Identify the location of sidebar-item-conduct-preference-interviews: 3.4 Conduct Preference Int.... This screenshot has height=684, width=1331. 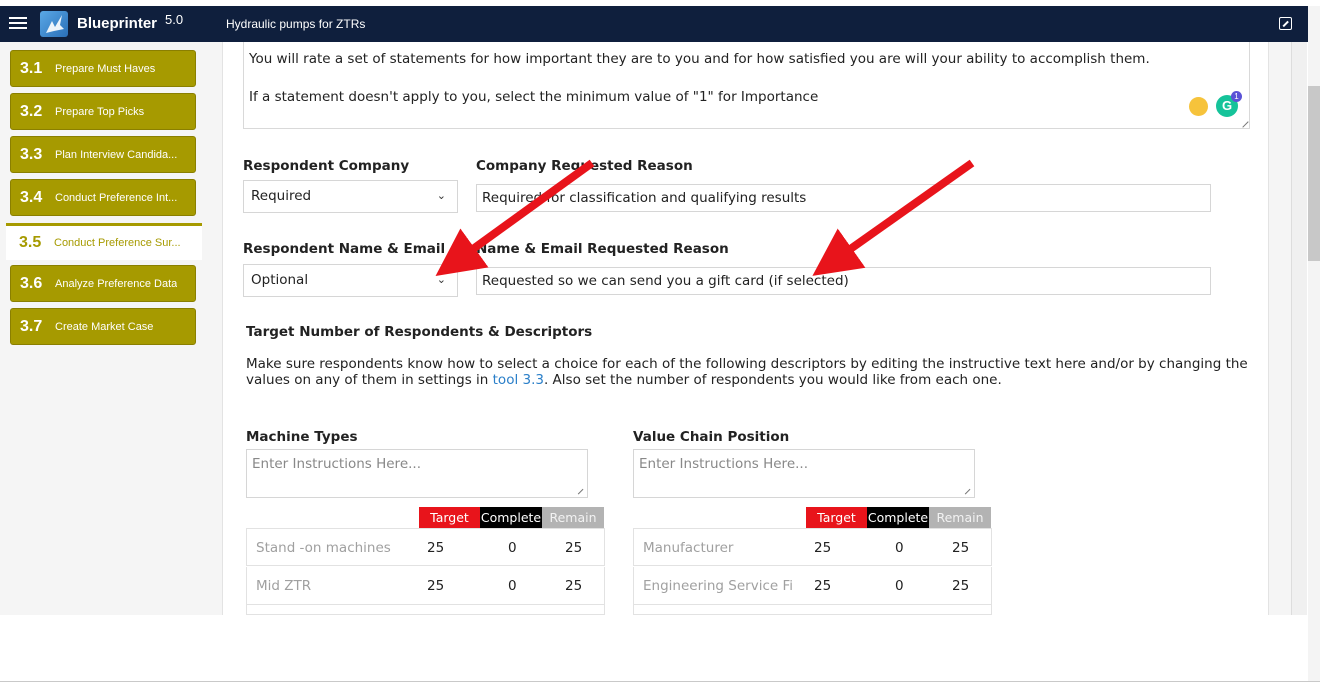
(103, 197).